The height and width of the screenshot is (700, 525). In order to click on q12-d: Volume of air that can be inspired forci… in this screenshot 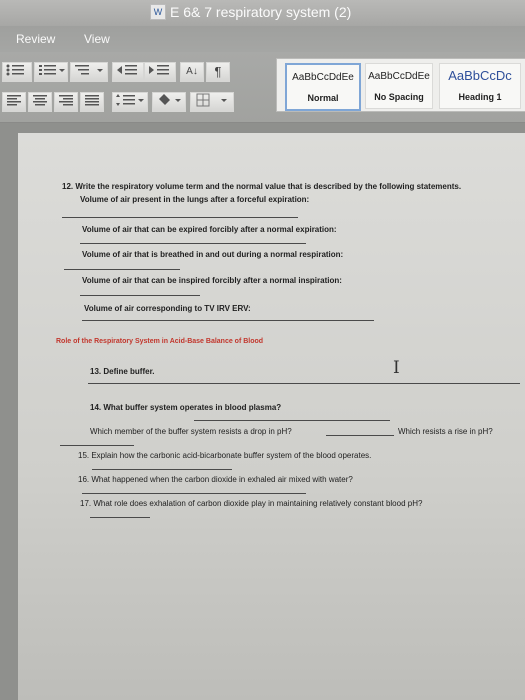, I will do `click(212, 280)`.